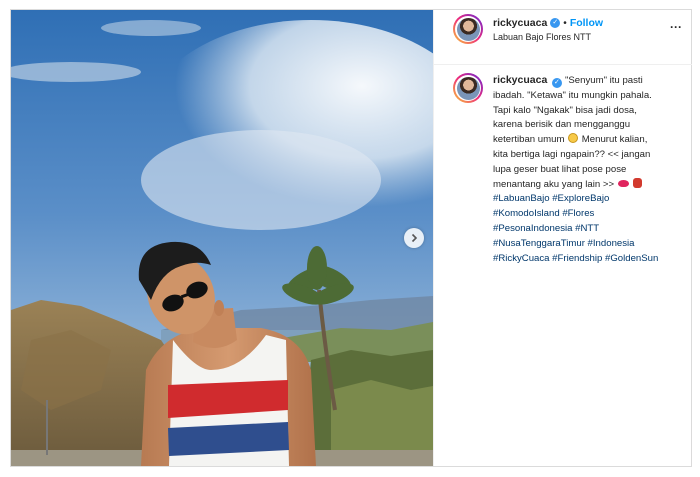 This screenshot has height=477, width=700. I want to click on laughing-emoji-icon, so click(573, 138).